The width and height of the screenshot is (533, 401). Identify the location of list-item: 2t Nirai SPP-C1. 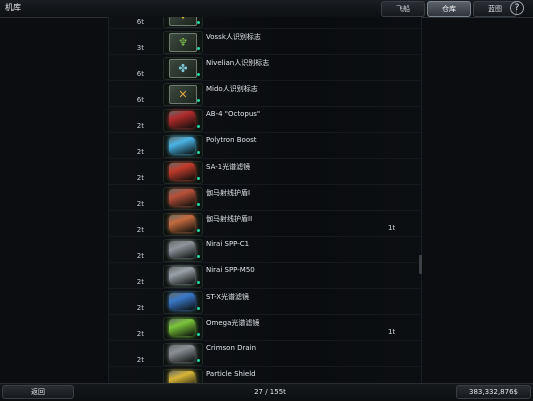
(265, 250).